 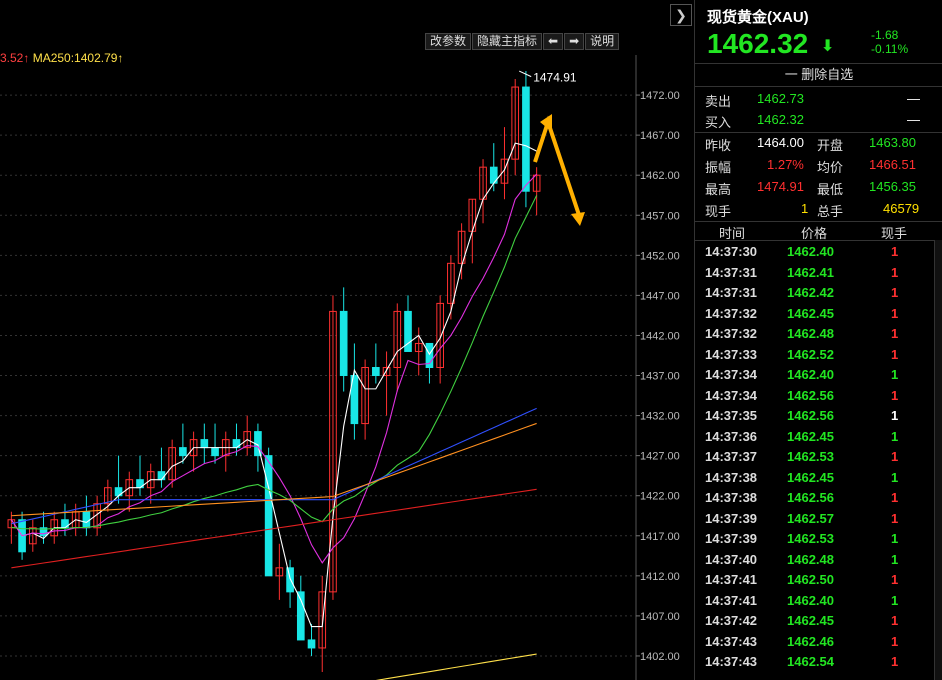 I want to click on y-tick-label: 1452.00, so click(x=660, y=256).